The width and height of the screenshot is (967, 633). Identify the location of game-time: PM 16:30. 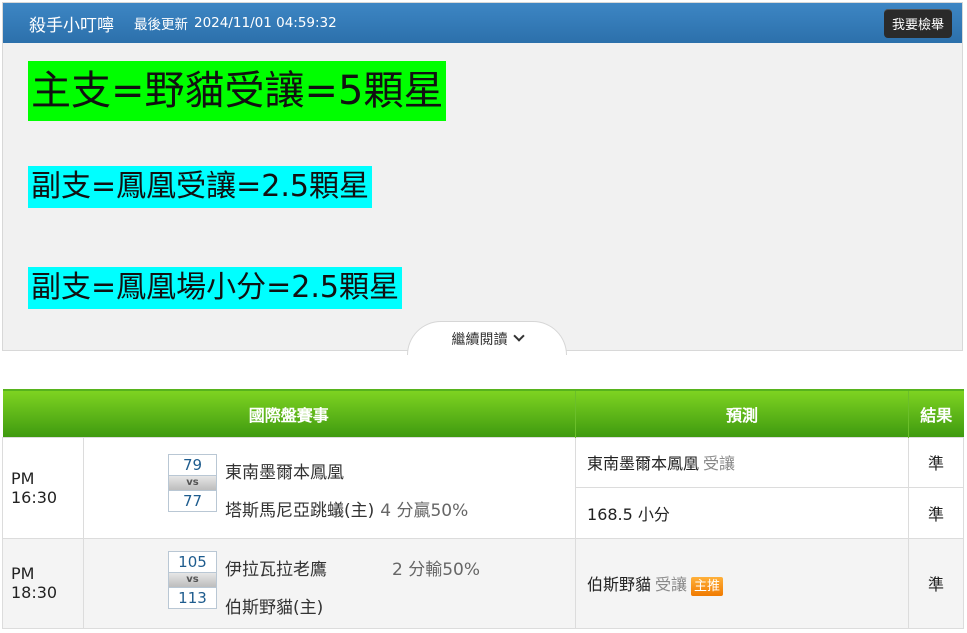
(43, 487).